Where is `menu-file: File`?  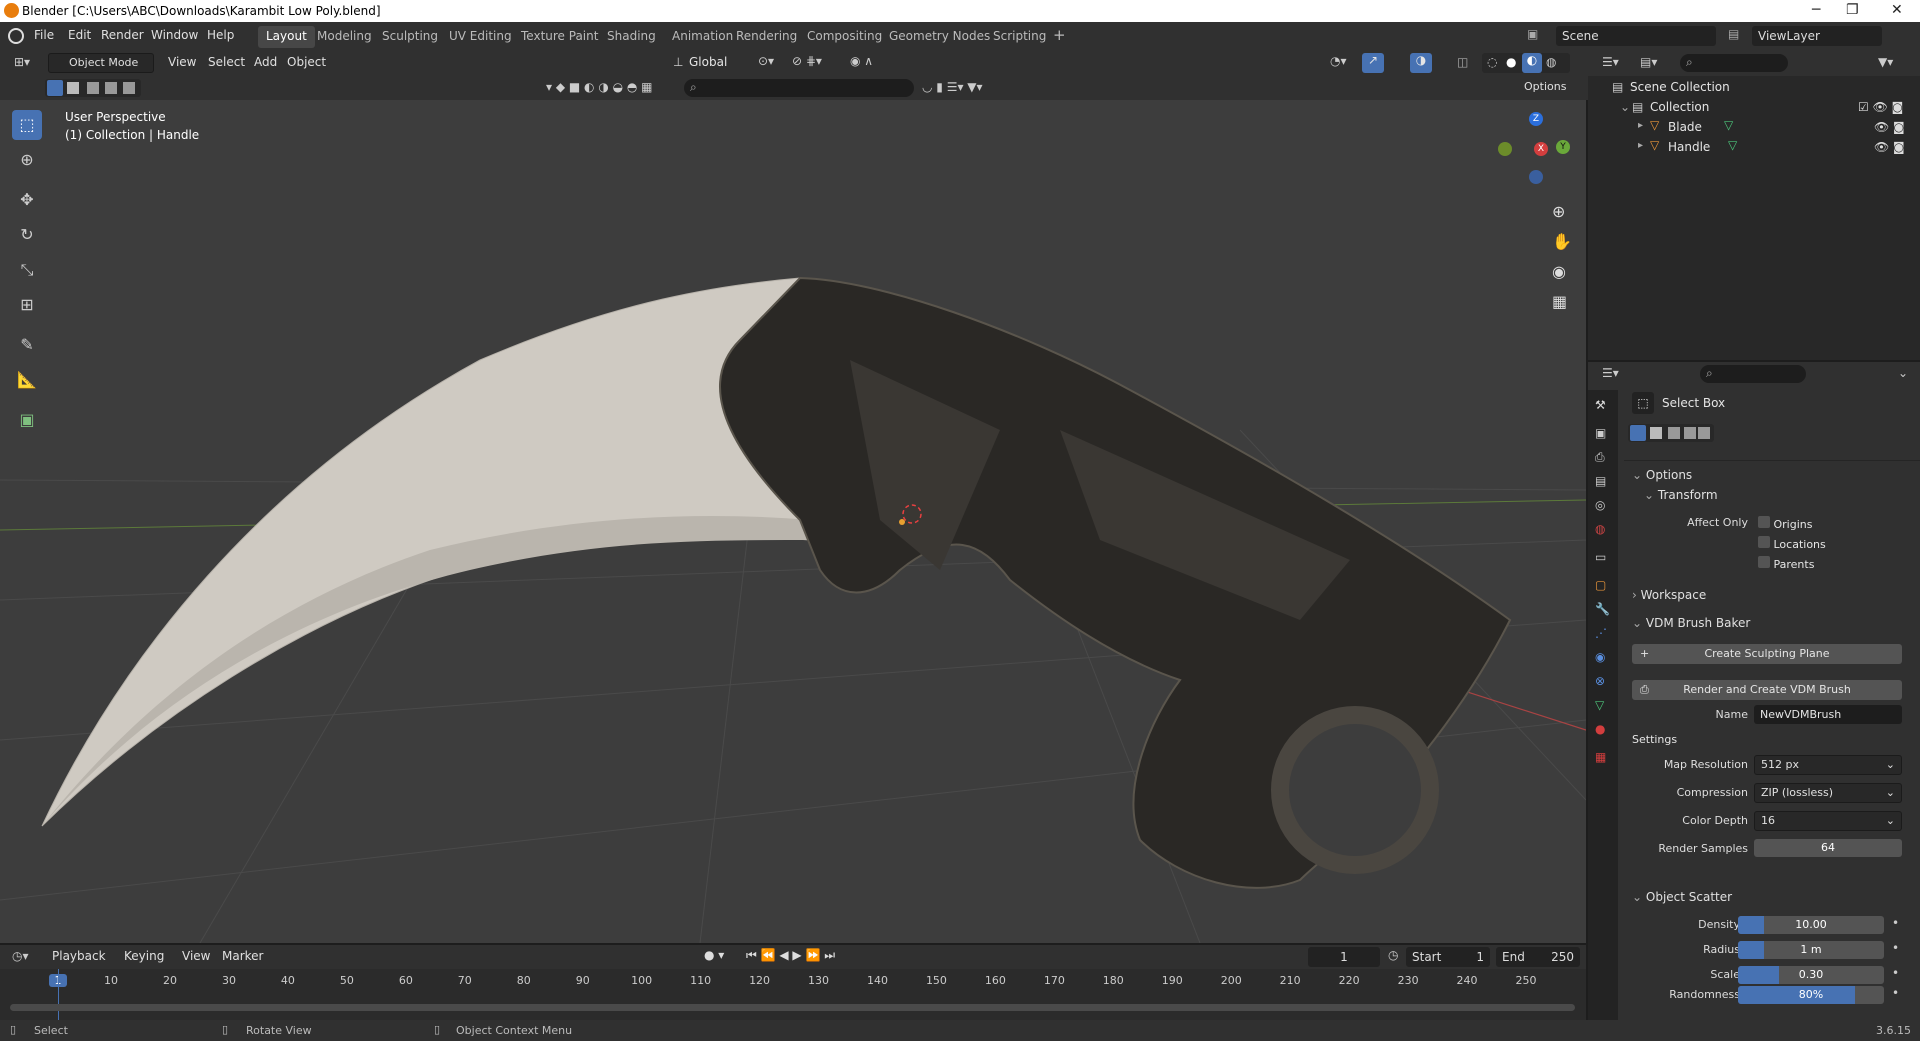 menu-file: File is located at coordinates (44, 35).